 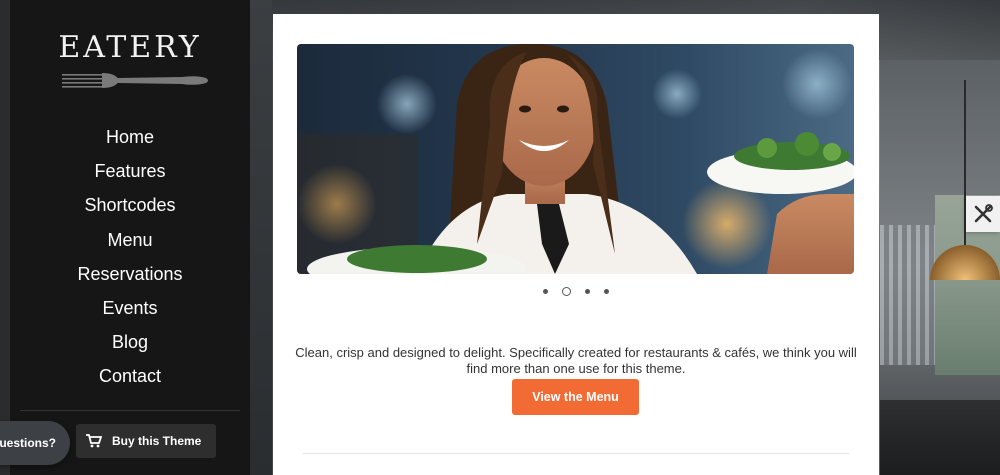 I want to click on nav-item-features: Features, so click(x=130, y=171).